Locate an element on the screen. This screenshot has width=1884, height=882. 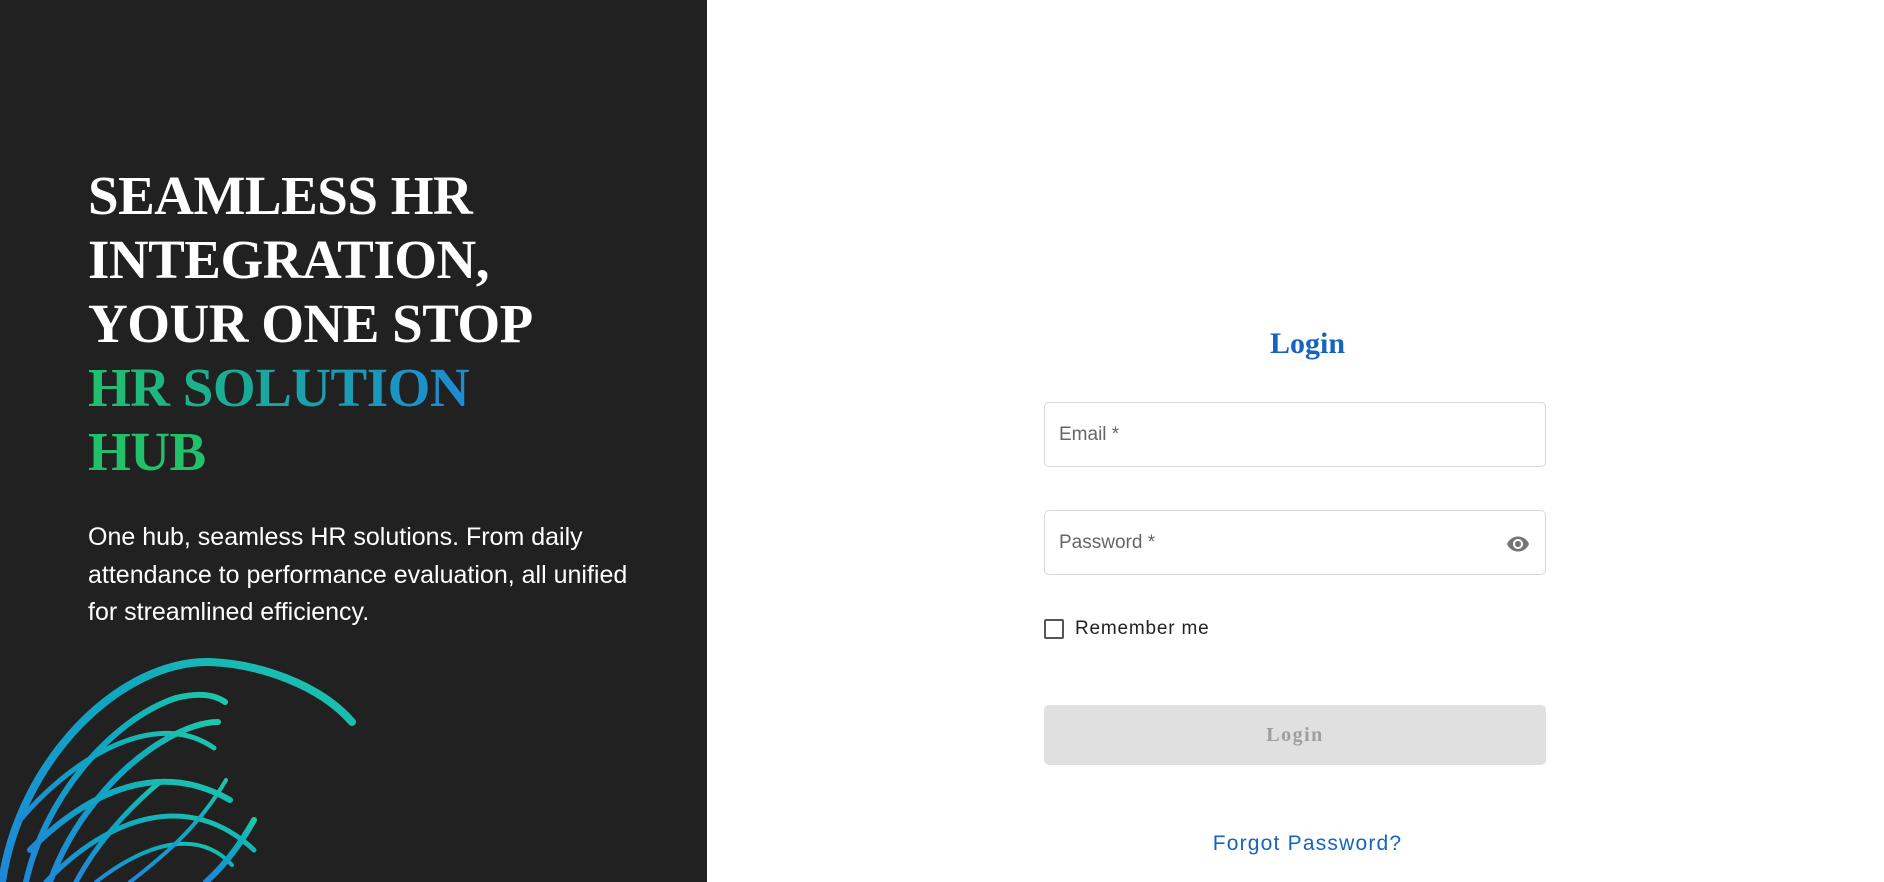
remember-me-checkbox is located at coordinates (1054, 629).